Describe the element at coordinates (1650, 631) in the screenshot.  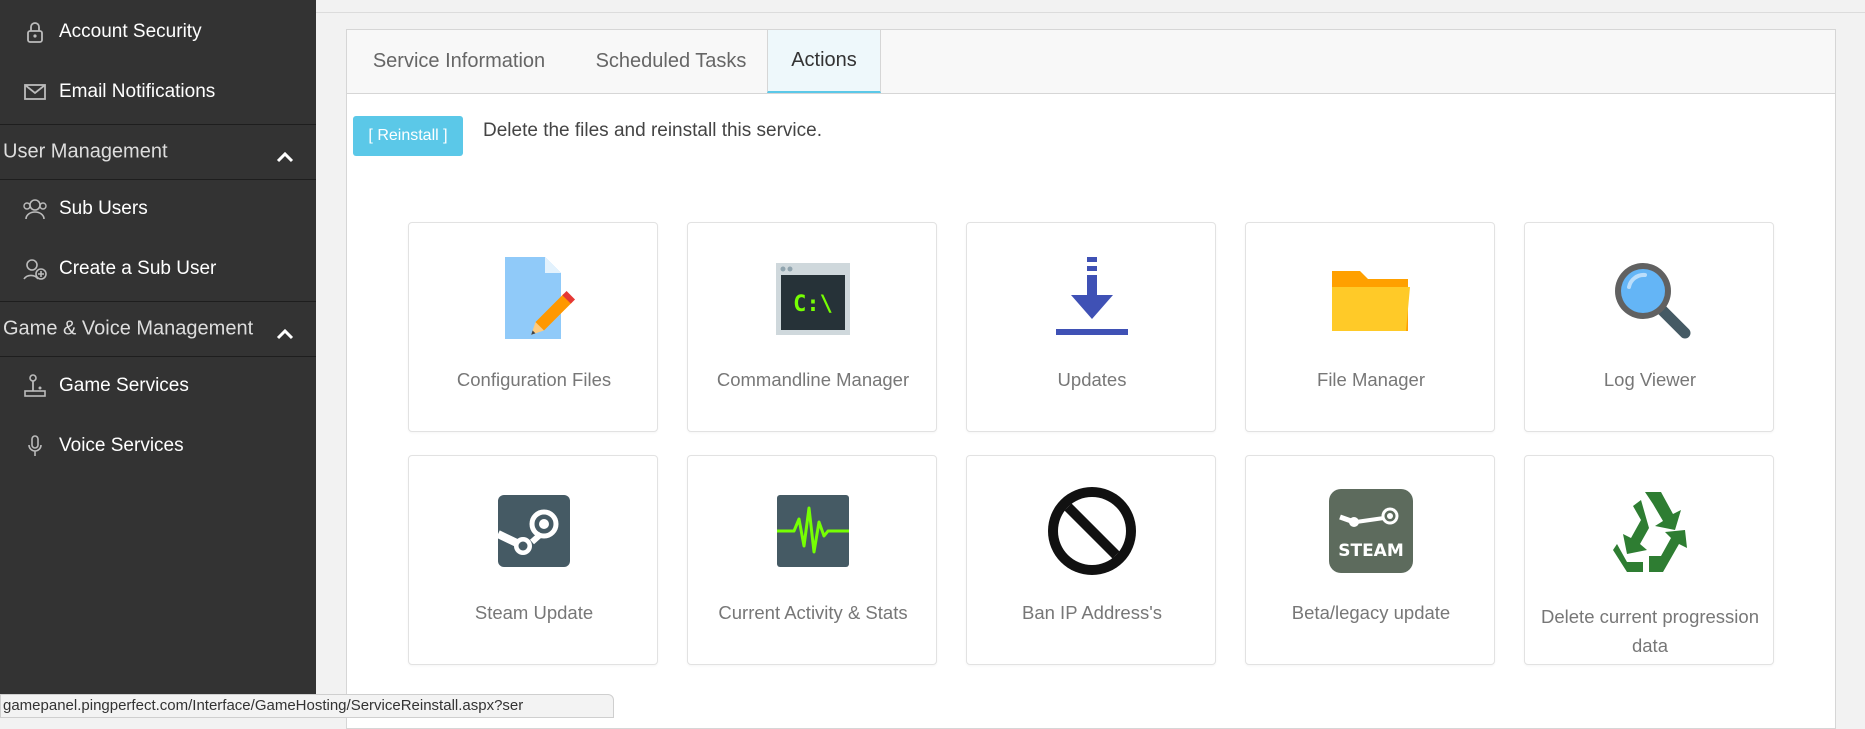
I see `action-label: Delete current progression data` at that location.